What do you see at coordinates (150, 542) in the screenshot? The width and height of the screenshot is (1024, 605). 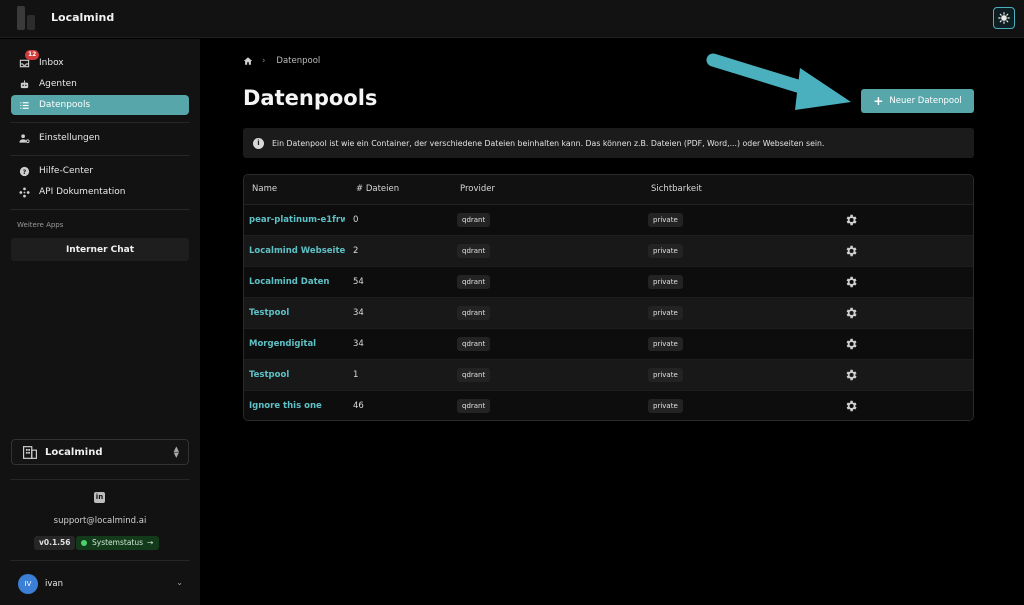 I see `arrow-right-icon: →` at bounding box center [150, 542].